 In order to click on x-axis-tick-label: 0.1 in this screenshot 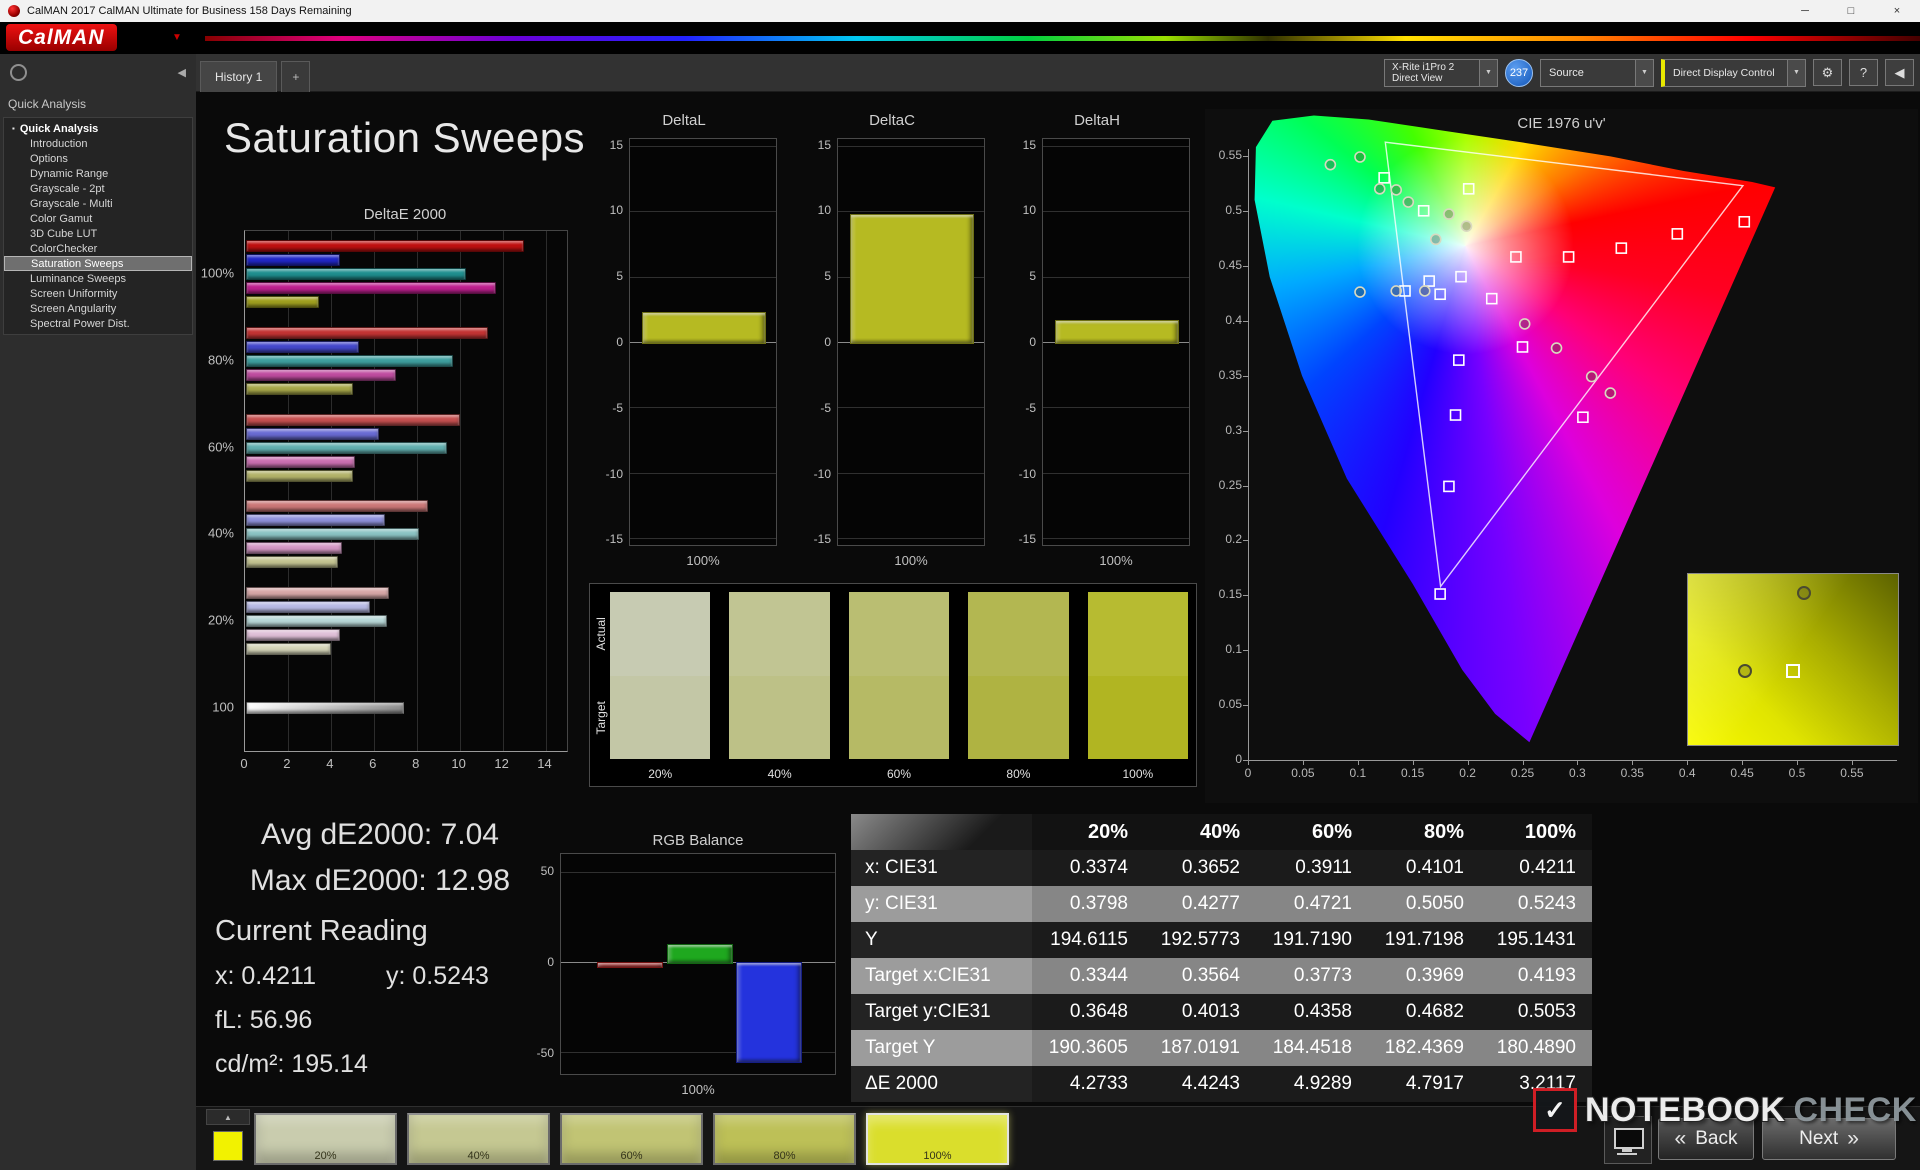, I will do `click(1358, 773)`.